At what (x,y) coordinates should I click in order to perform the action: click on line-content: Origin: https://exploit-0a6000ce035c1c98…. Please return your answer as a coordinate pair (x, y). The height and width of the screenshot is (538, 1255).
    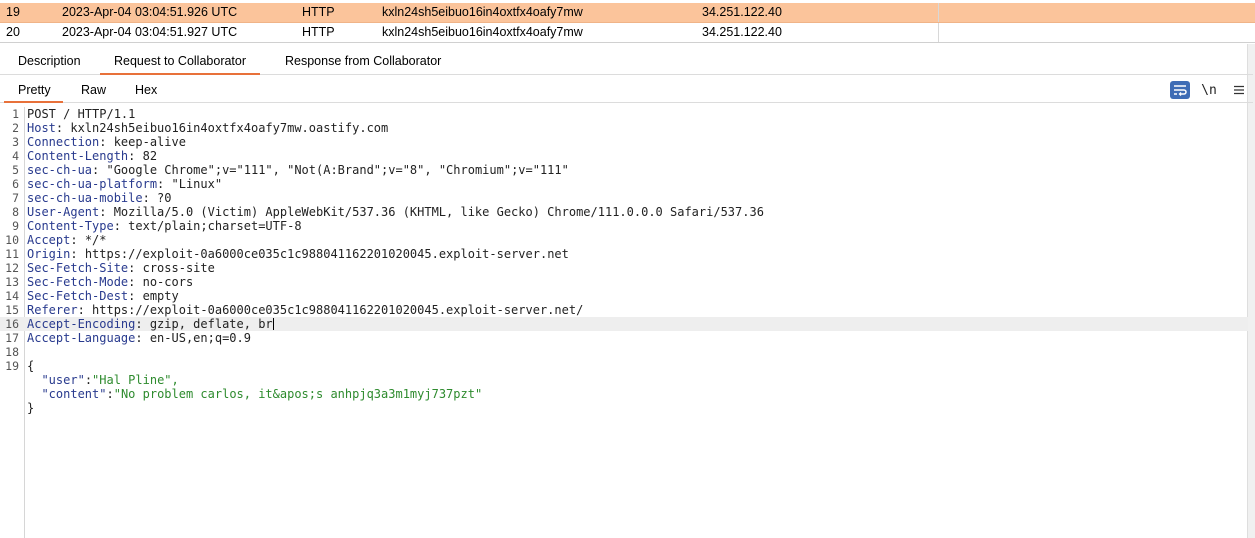
    Looking at the image, I should click on (298, 254).